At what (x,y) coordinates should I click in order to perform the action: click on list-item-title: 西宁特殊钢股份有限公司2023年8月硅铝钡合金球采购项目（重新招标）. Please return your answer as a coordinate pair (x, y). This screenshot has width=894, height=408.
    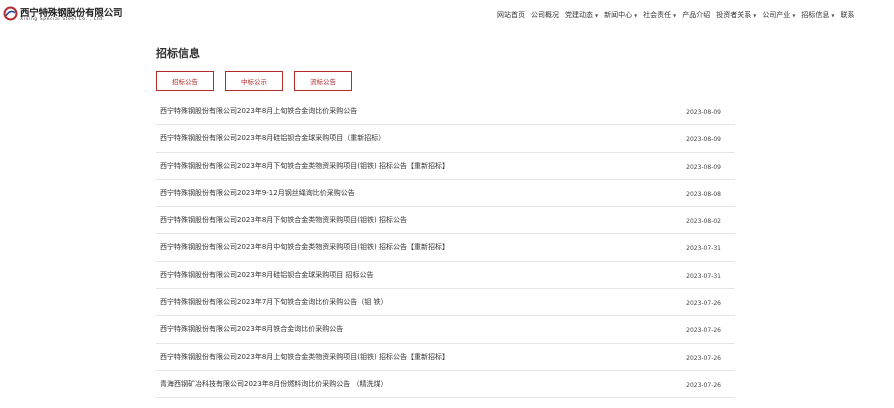
    Looking at the image, I should click on (272, 138).